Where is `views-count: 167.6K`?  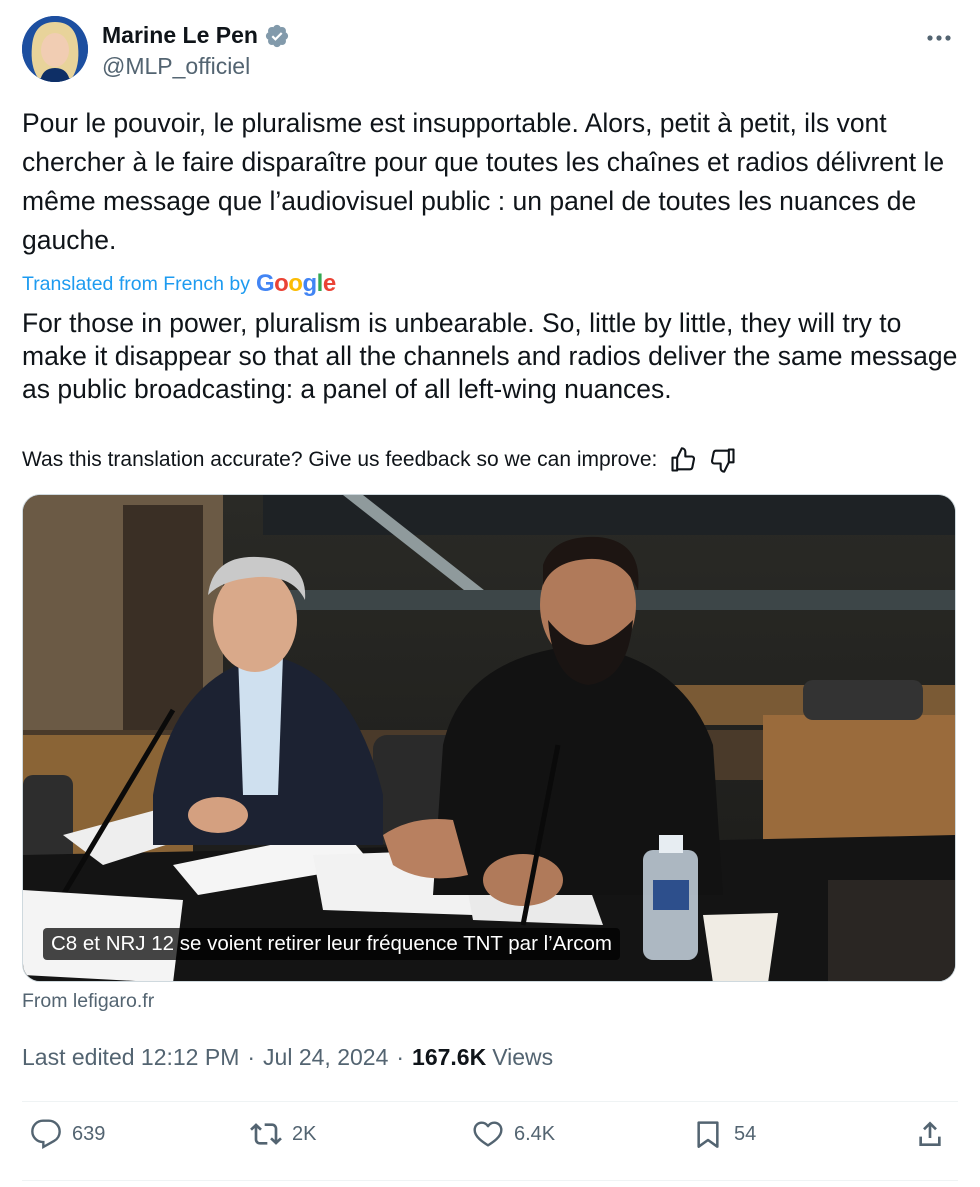
views-count: 167.6K is located at coordinates (449, 1057).